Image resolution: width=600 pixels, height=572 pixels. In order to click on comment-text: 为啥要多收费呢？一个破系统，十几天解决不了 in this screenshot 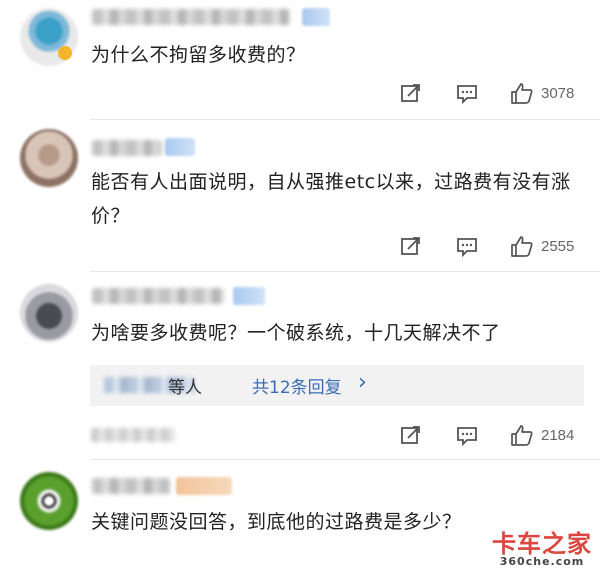, I will do `click(296, 333)`.